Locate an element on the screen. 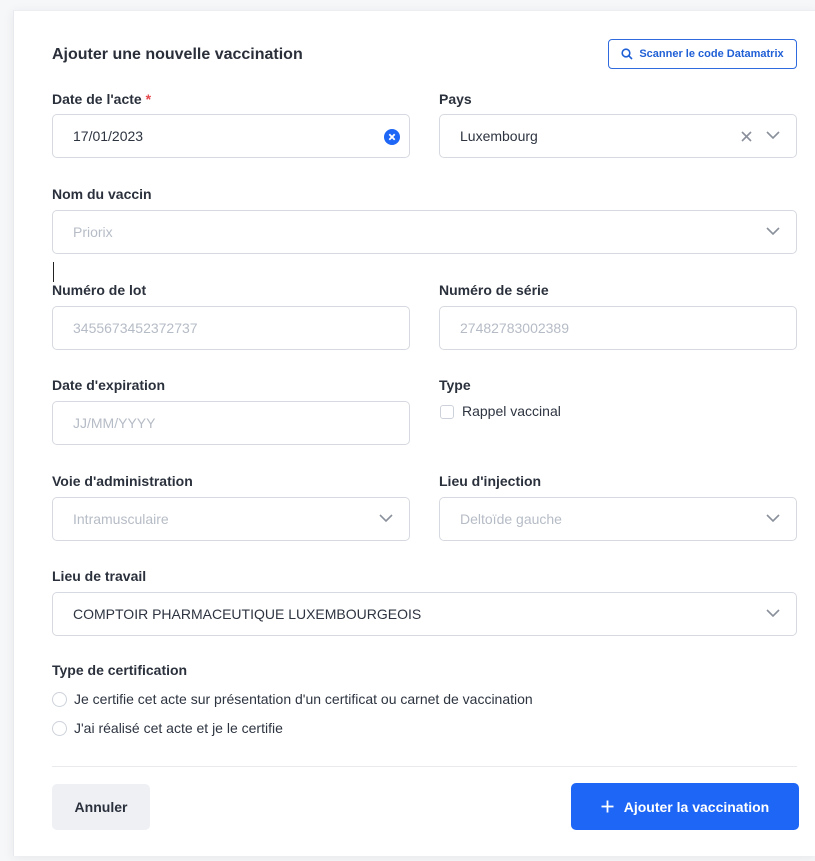  text-cursor is located at coordinates (53, 272).